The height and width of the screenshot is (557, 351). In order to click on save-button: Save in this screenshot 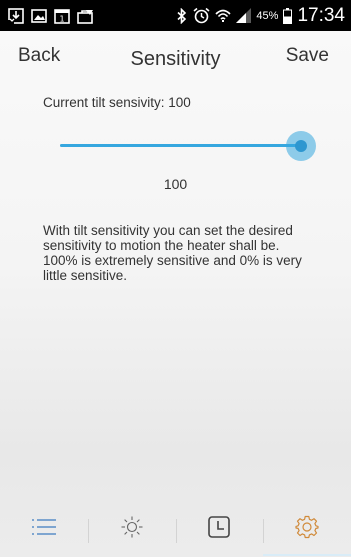, I will do `click(307, 56)`.